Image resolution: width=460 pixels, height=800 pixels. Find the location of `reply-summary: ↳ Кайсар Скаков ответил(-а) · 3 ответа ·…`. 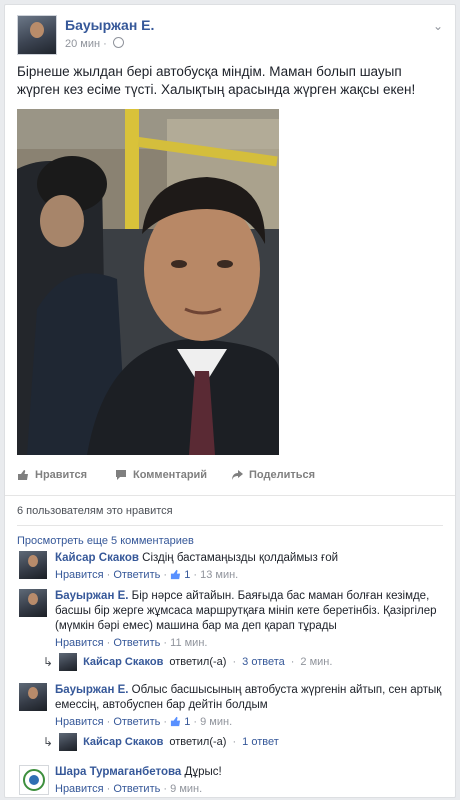

reply-summary: ↳ Кайсар Скаков ответил(-а) · 3 ответа ·… is located at coordinates (187, 662).